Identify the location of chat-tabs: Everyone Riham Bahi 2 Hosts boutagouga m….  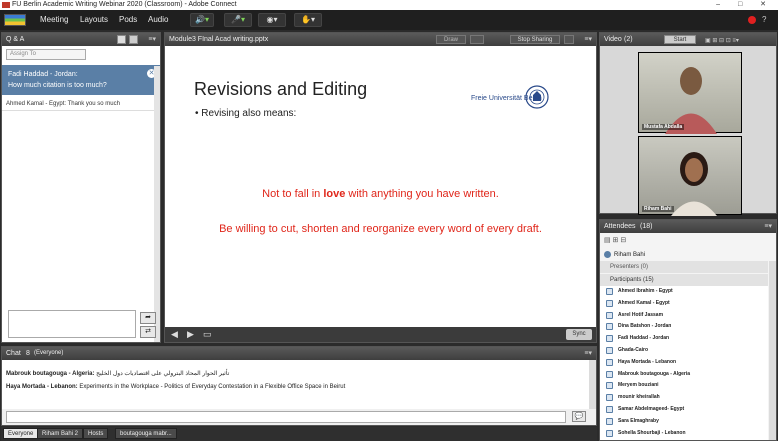
(299, 434).